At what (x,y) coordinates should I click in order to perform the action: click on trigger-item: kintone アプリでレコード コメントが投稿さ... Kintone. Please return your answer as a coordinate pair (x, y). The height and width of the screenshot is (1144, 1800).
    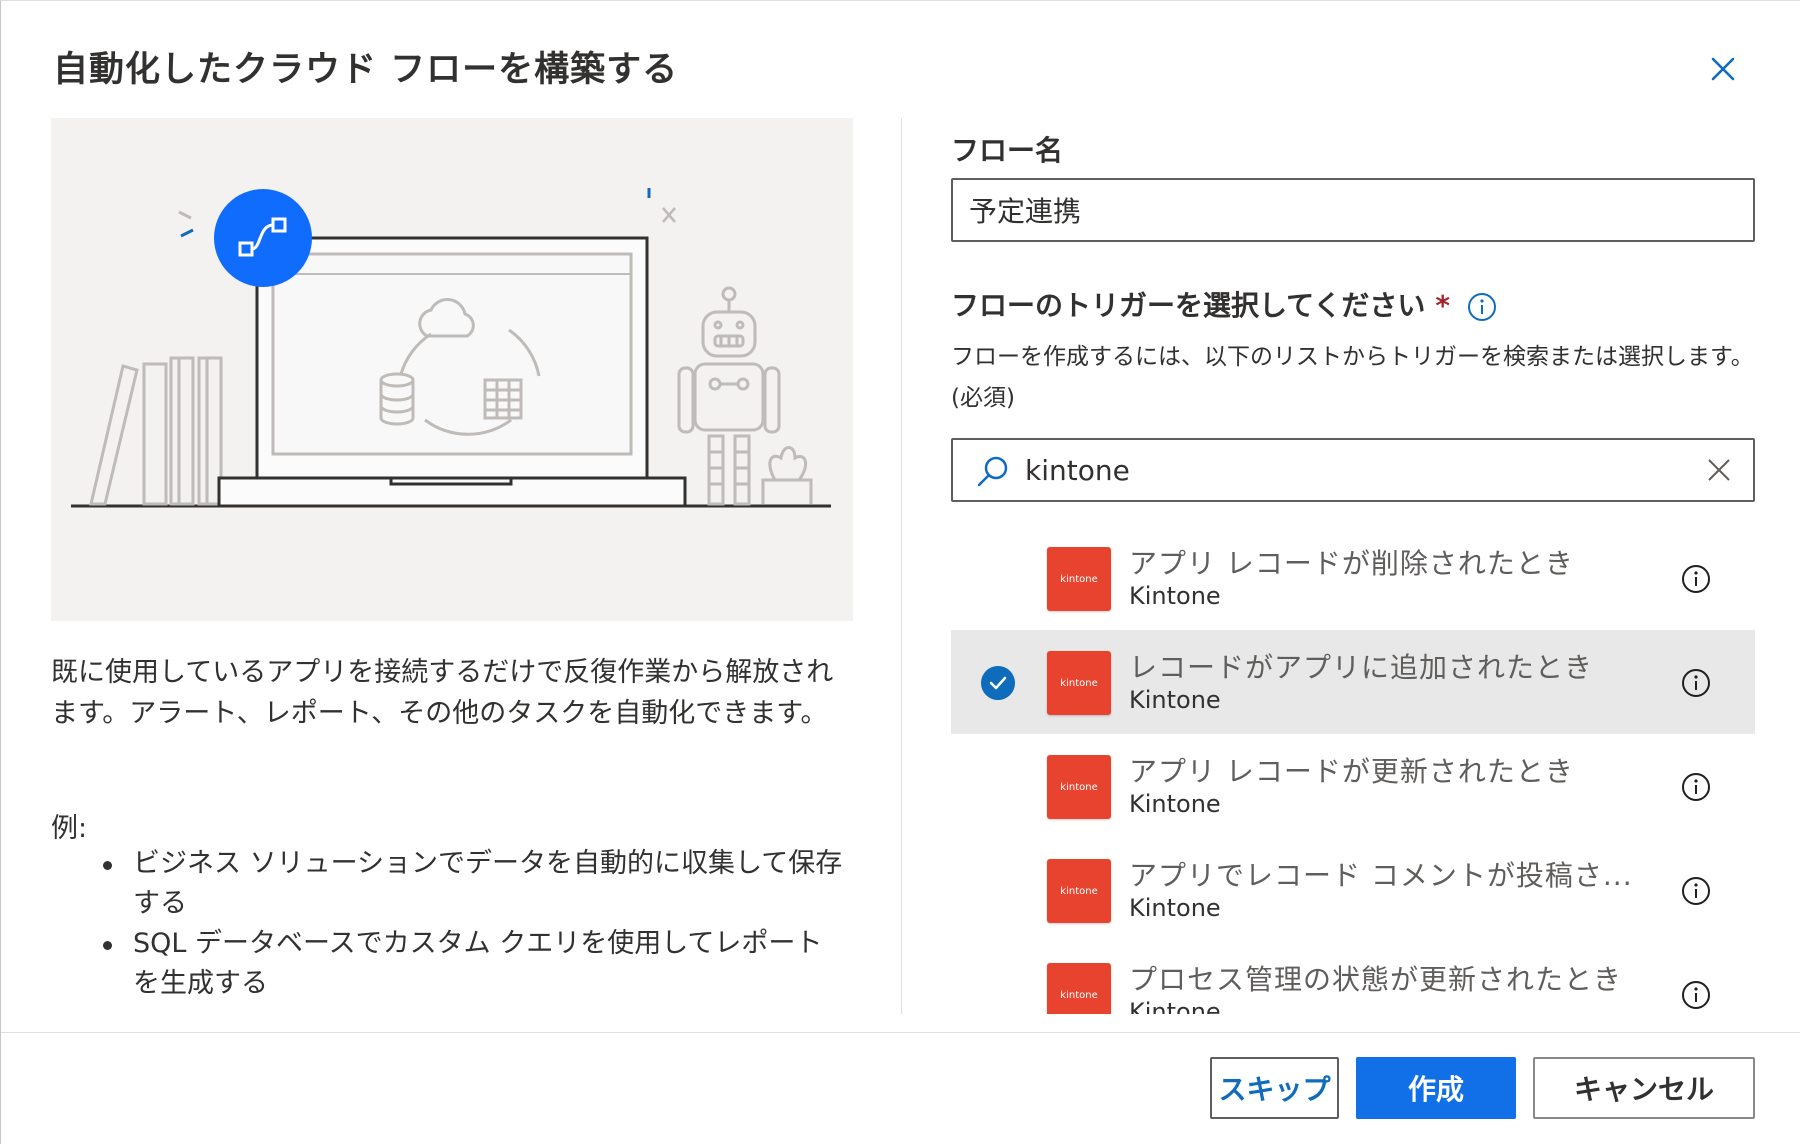
    Looking at the image, I should click on (1353, 890).